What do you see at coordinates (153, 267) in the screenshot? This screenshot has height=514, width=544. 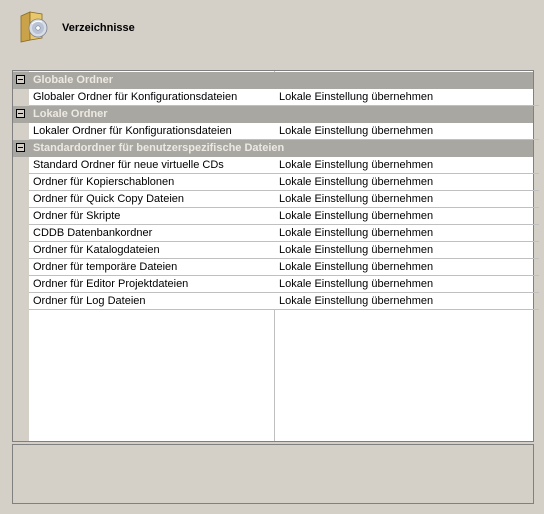 I see `property-name: Ordner für temporäre Dateien` at bounding box center [153, 267].